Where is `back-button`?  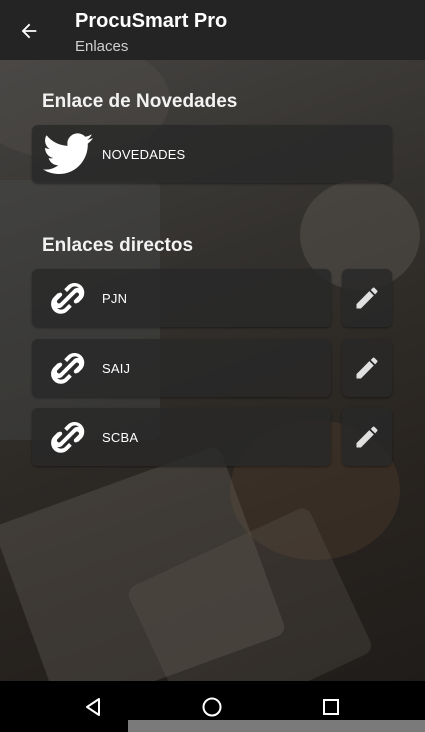 back-button is located at coordinates (29, 31).